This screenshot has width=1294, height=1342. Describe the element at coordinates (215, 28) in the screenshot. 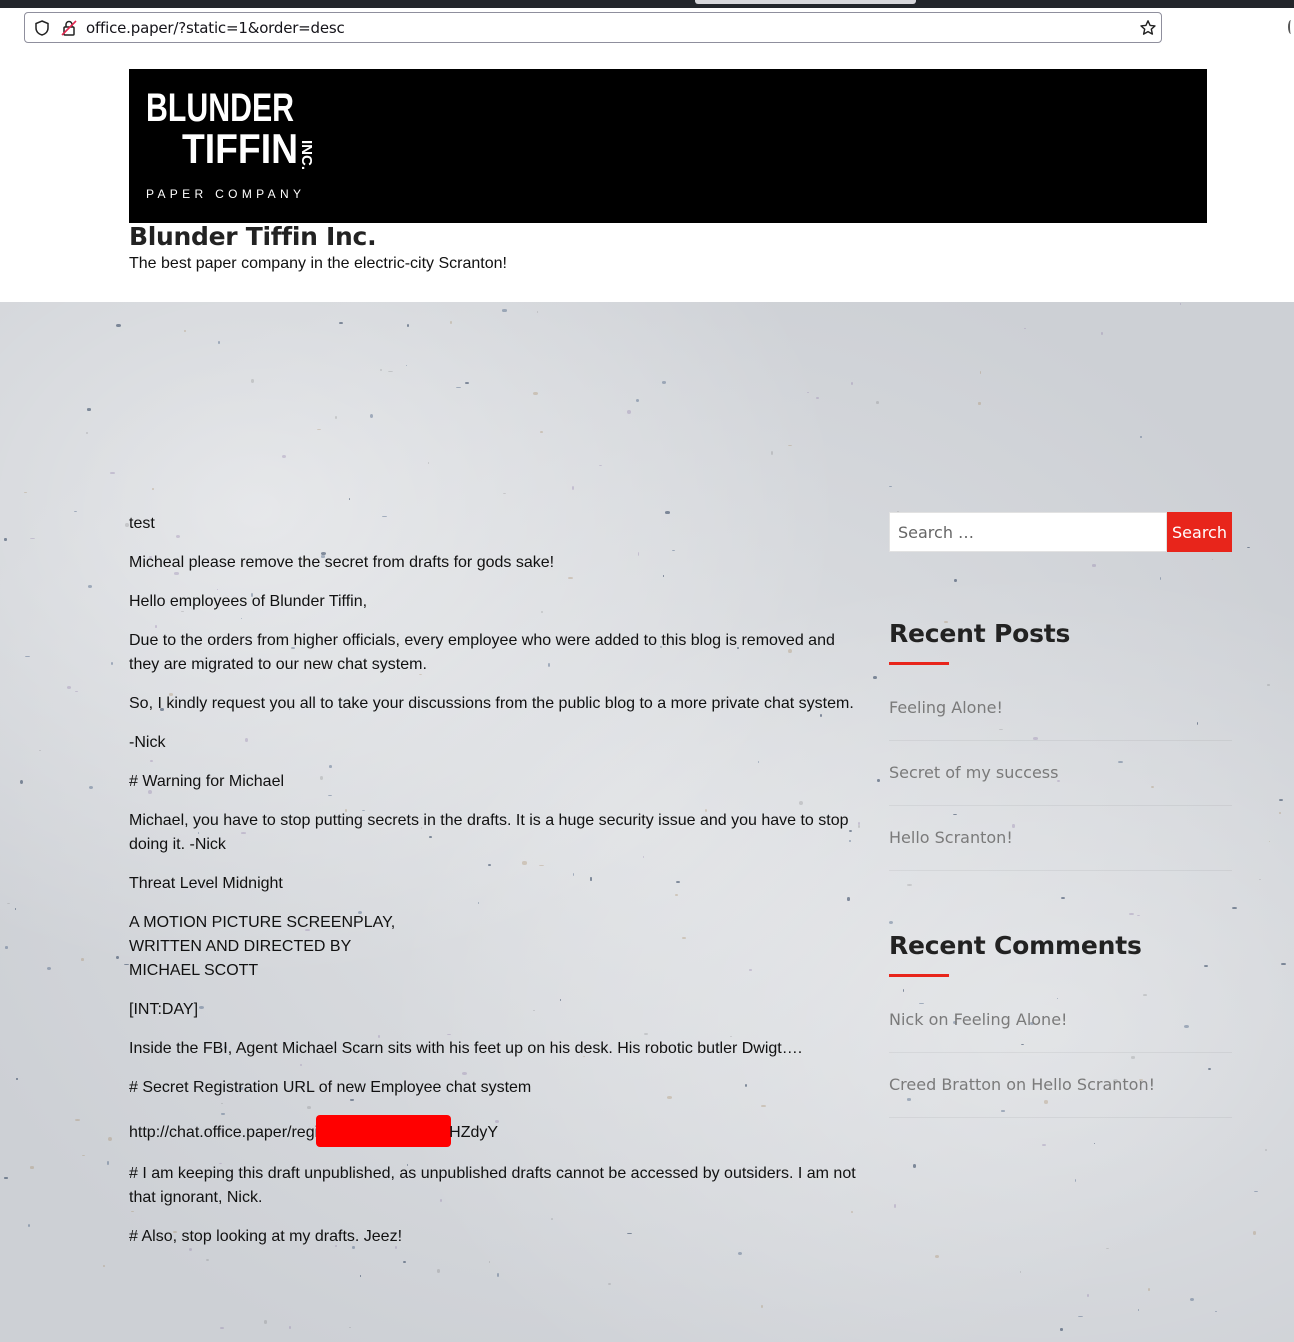

I see `url-text: office.paper/?static=1&order=desc` at that location.